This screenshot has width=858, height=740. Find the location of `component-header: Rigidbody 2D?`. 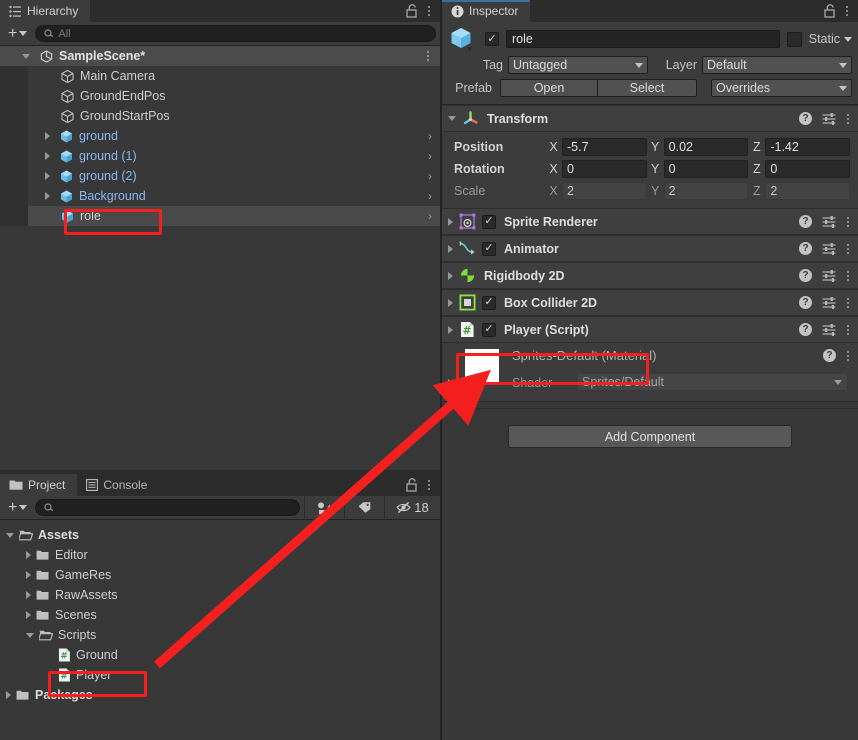

component-header: Rigidbody 2D? is located at coordinates (650, 275).